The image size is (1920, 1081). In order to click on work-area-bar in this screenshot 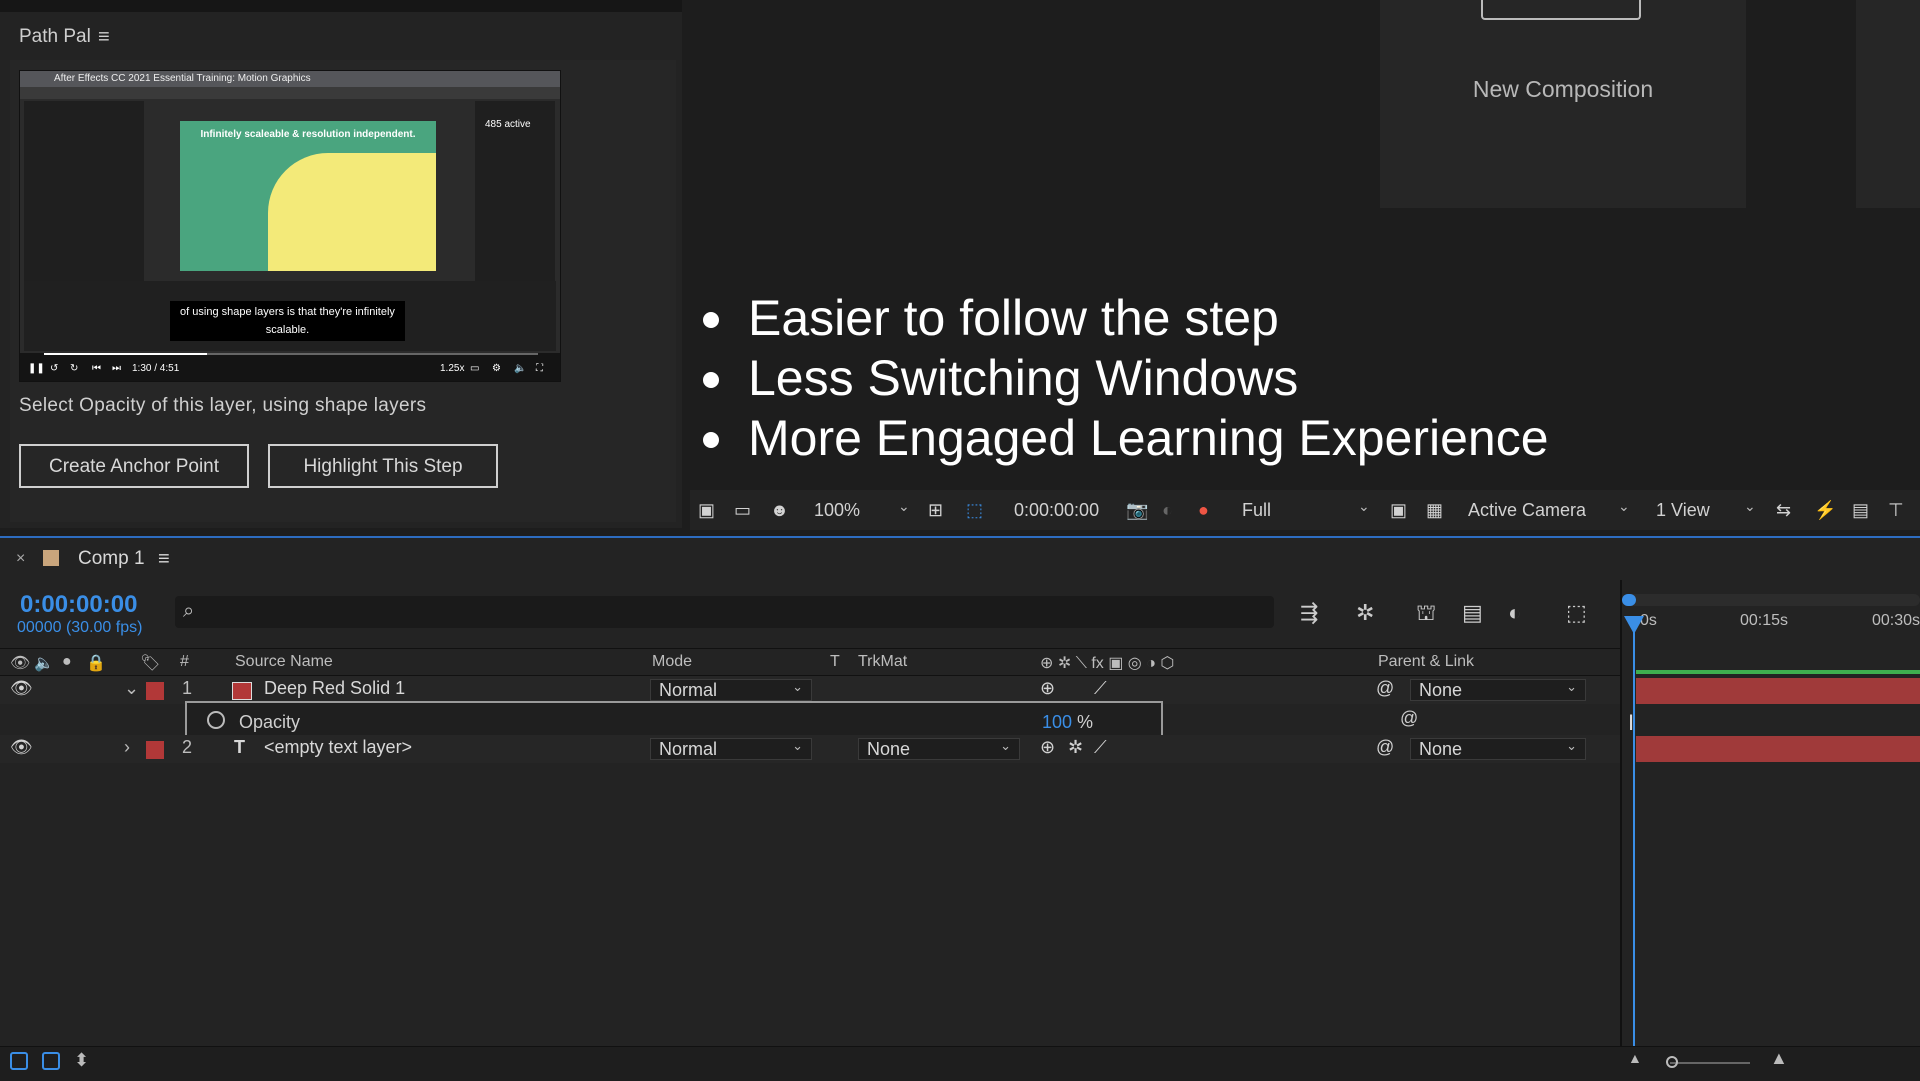, I will do `click(1778, 672)`.